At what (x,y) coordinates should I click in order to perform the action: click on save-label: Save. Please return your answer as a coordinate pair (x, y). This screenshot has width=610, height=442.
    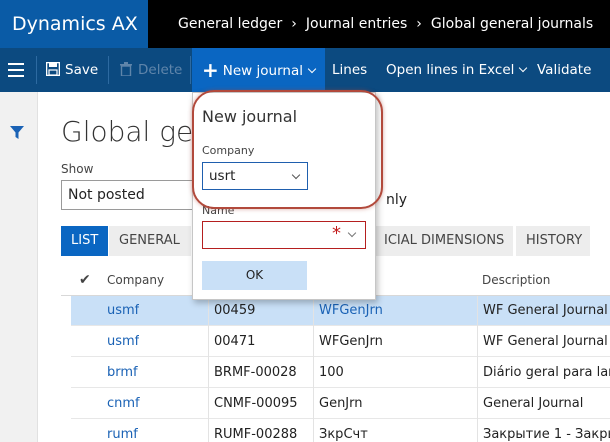
    Looking at the image, I should click on (82, 70).